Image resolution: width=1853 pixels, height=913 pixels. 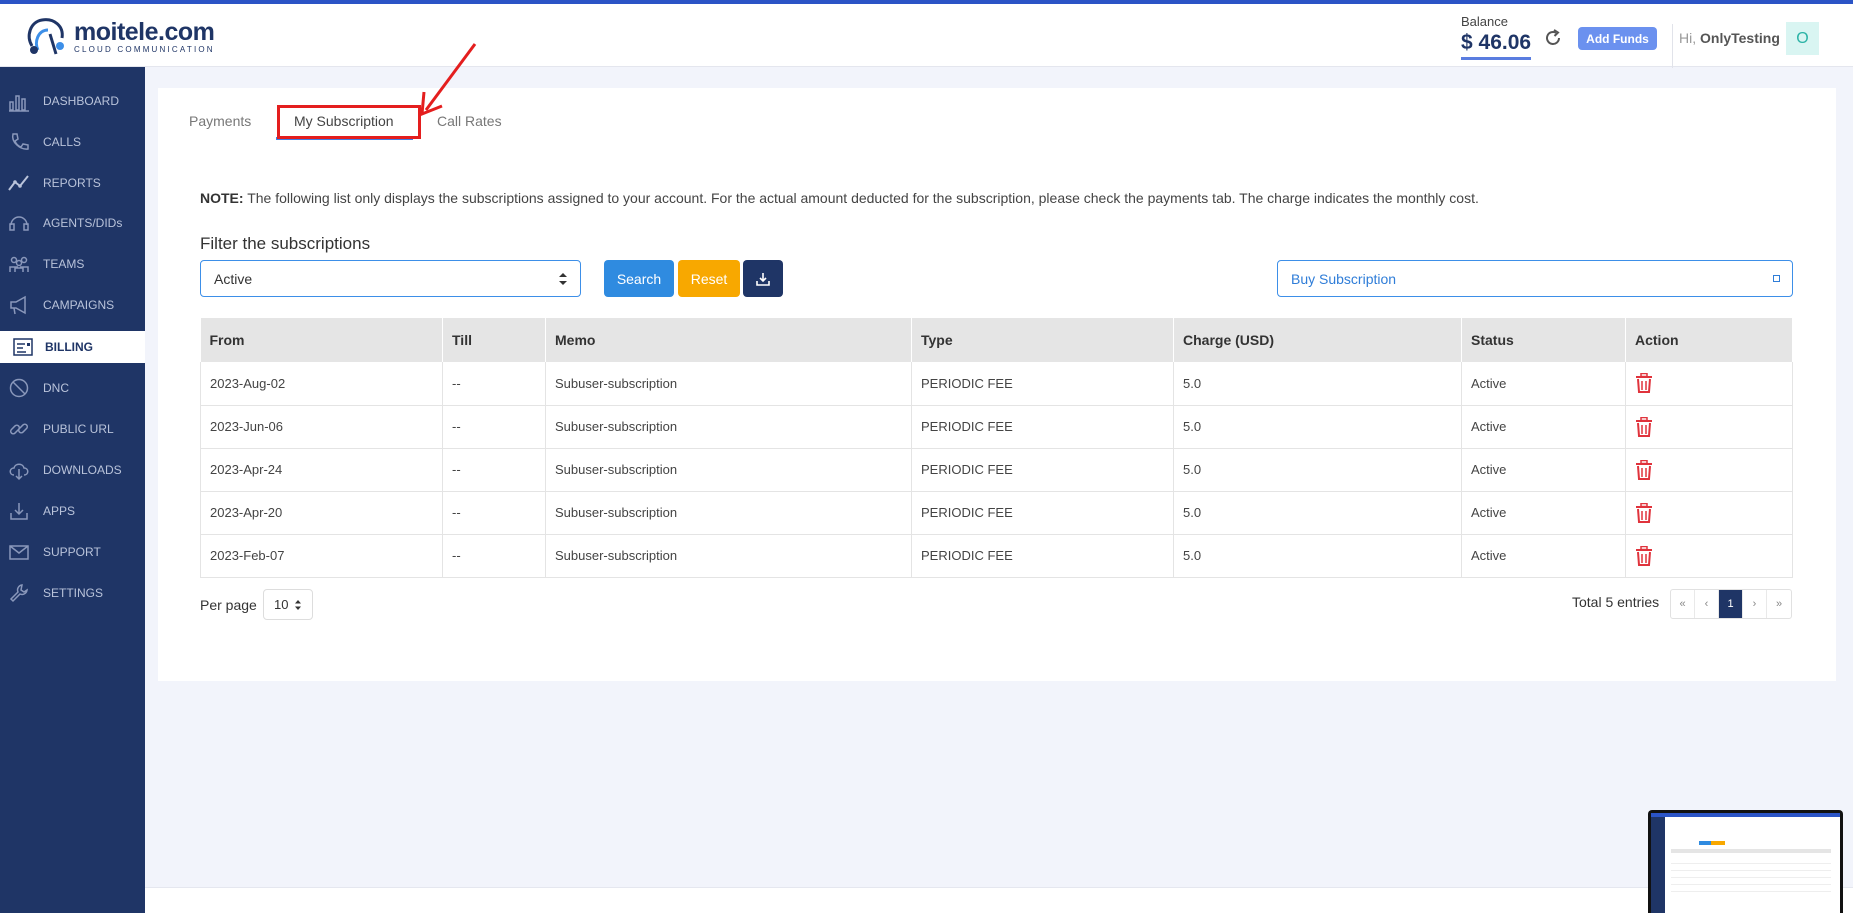 What do you see at coordinates (72, 264) in the screenshot?
I see `sidebar-item-teams: TEAMS` at bounding box center [72, 264].